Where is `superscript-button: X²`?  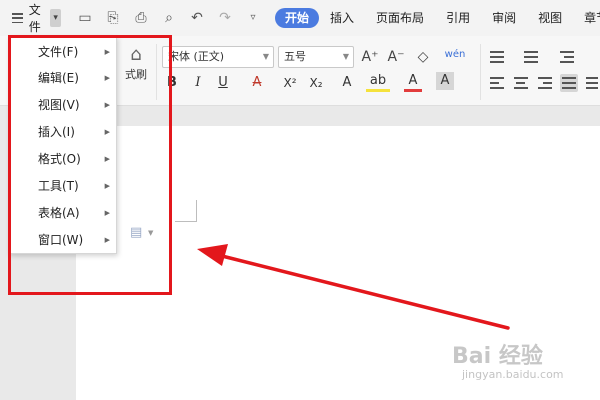
superscript-button: X² is located at coordinates (290, 83).